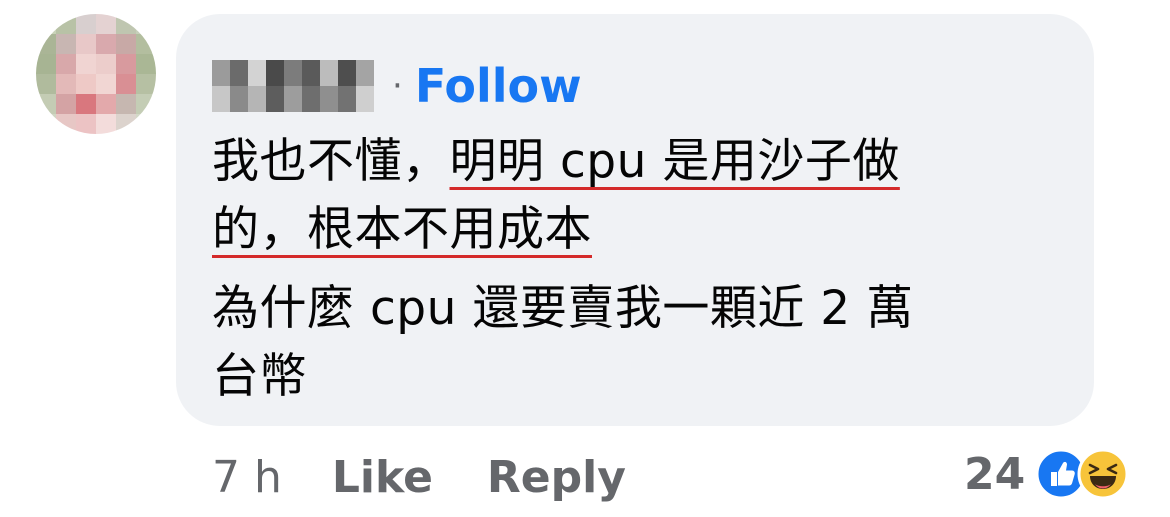 The width and height of the screenshot is (1170, 517). Describe the element at coordinates (259, 376) in the screenshot. I see `comment-text-line-4: 台幣` at that location.